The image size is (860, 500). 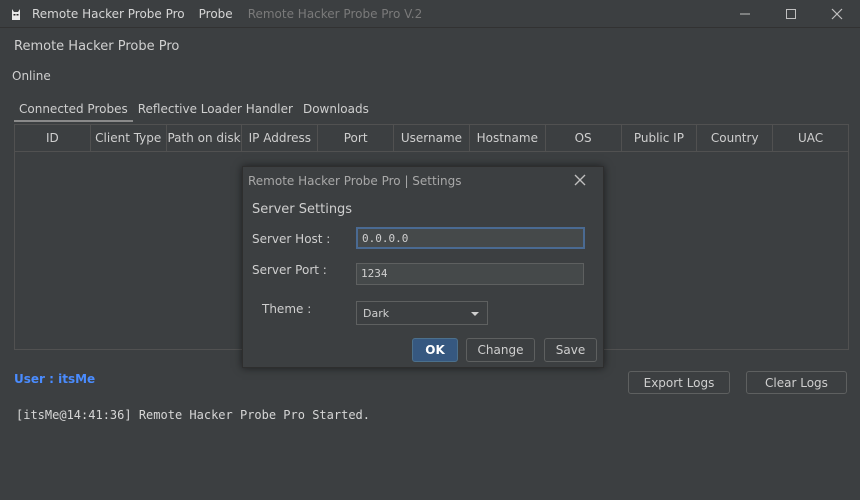 What do you see at coordinates (796, 382) in the screenshot?
I see `clear-logs-button: Clear Logs` at bounding box center [796, 382].